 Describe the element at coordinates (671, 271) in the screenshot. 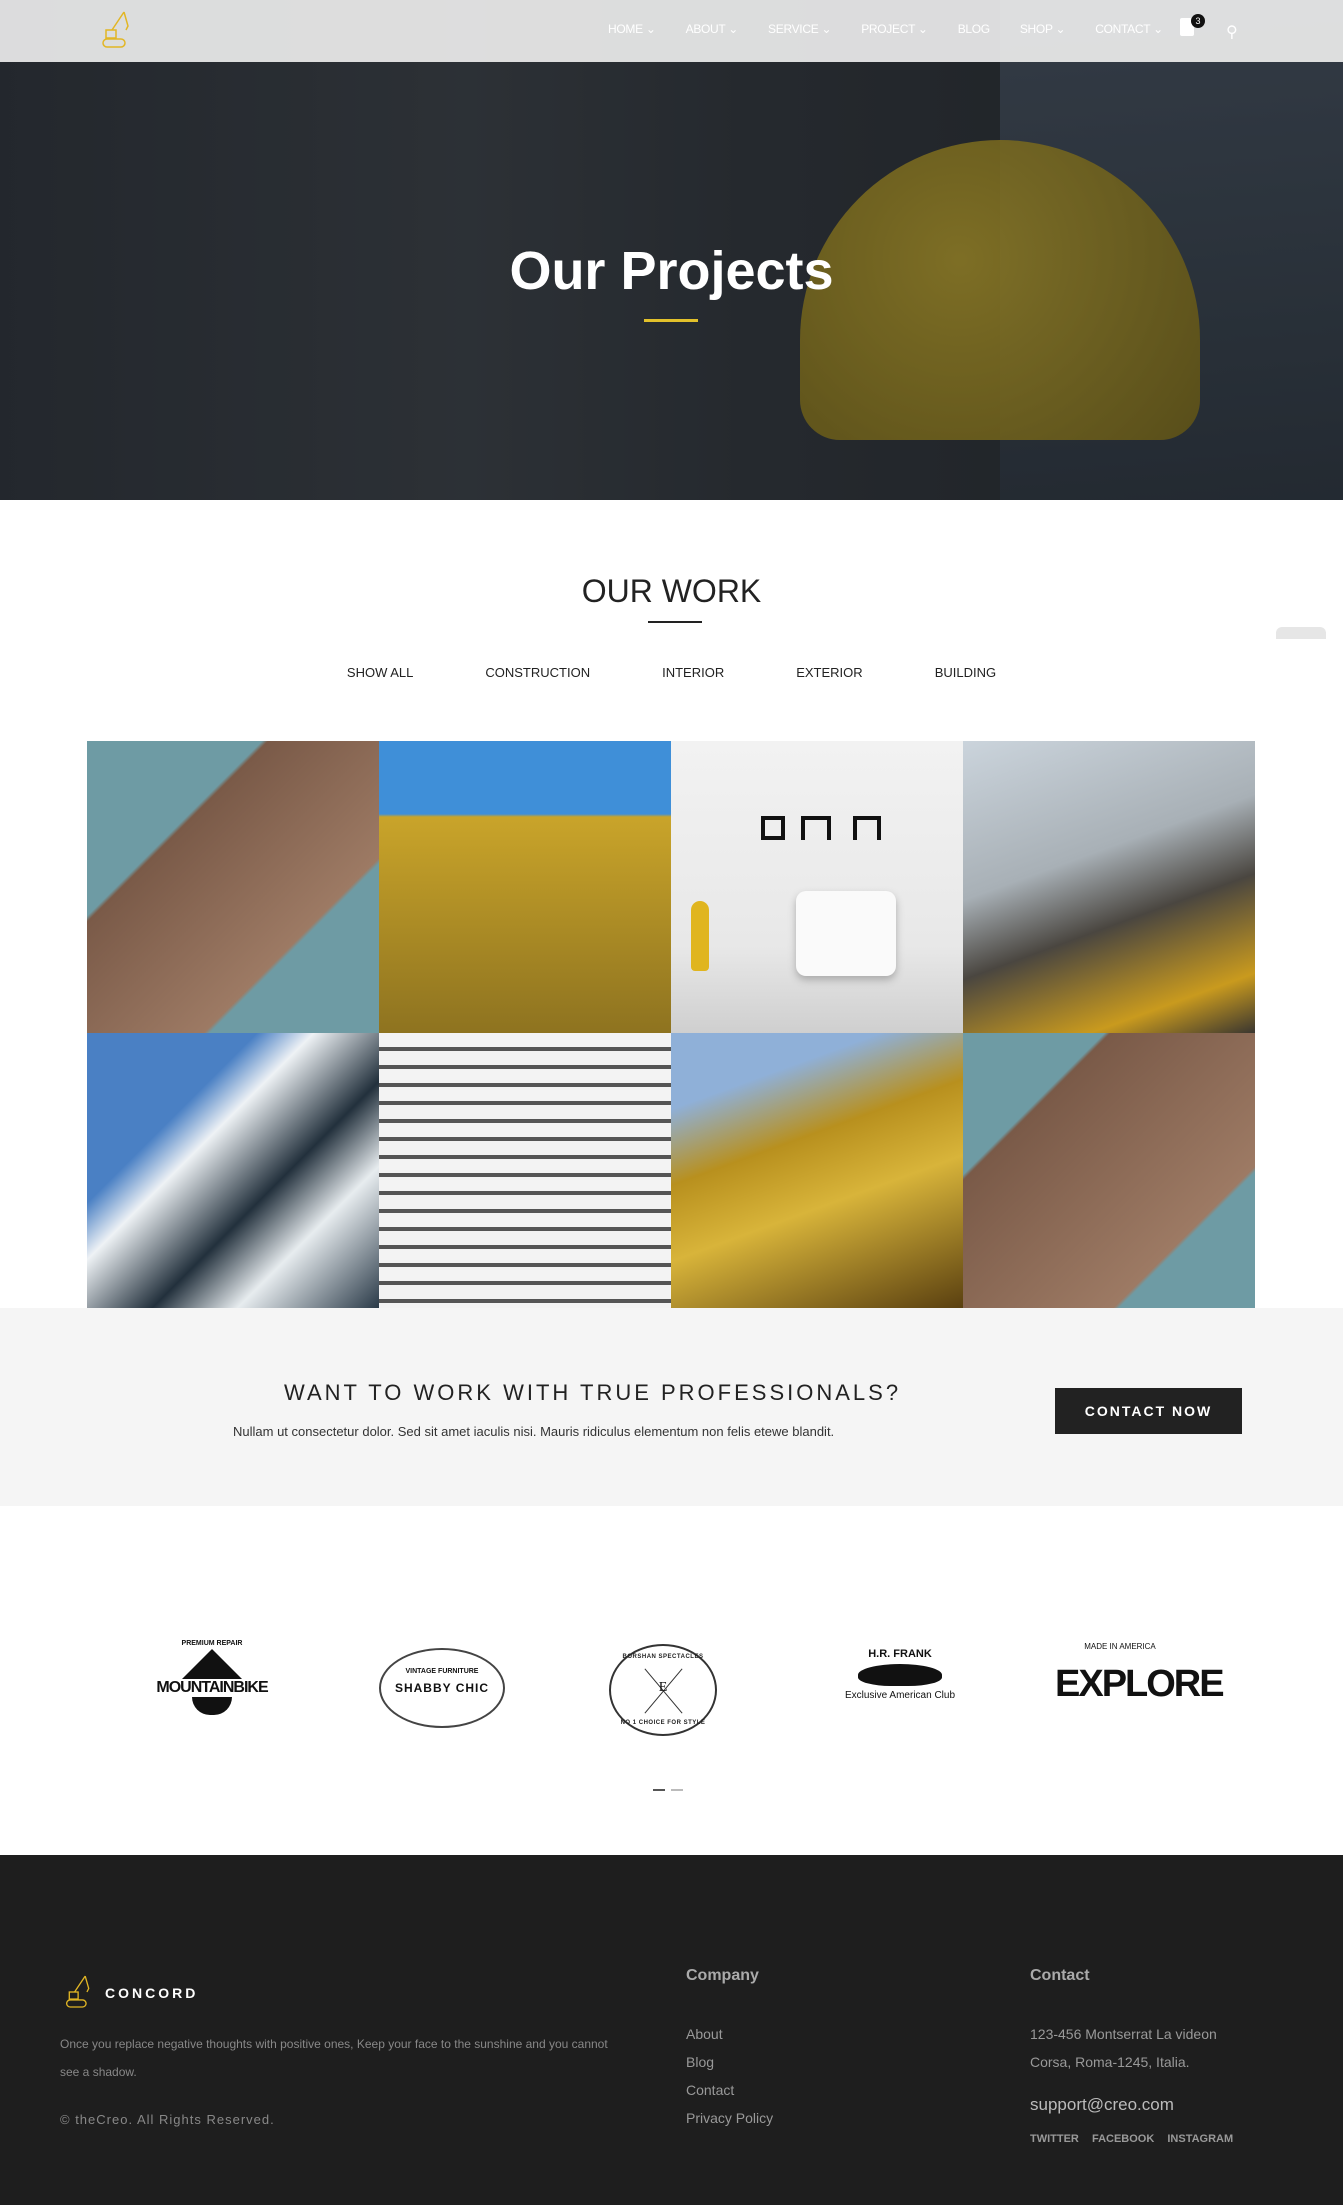

I see `page-title: Our Projects` at that location.